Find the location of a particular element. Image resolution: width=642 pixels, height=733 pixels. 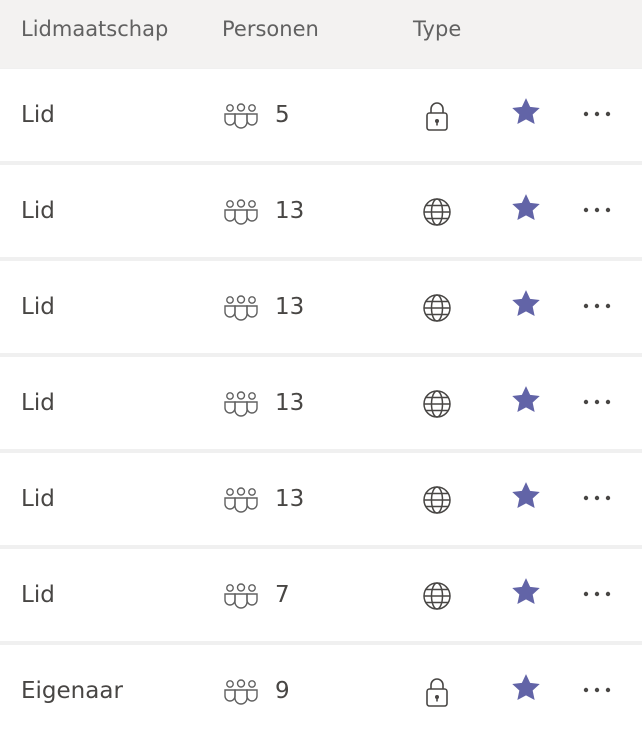

column-header-type: Type is located at coordinates (437, 29).